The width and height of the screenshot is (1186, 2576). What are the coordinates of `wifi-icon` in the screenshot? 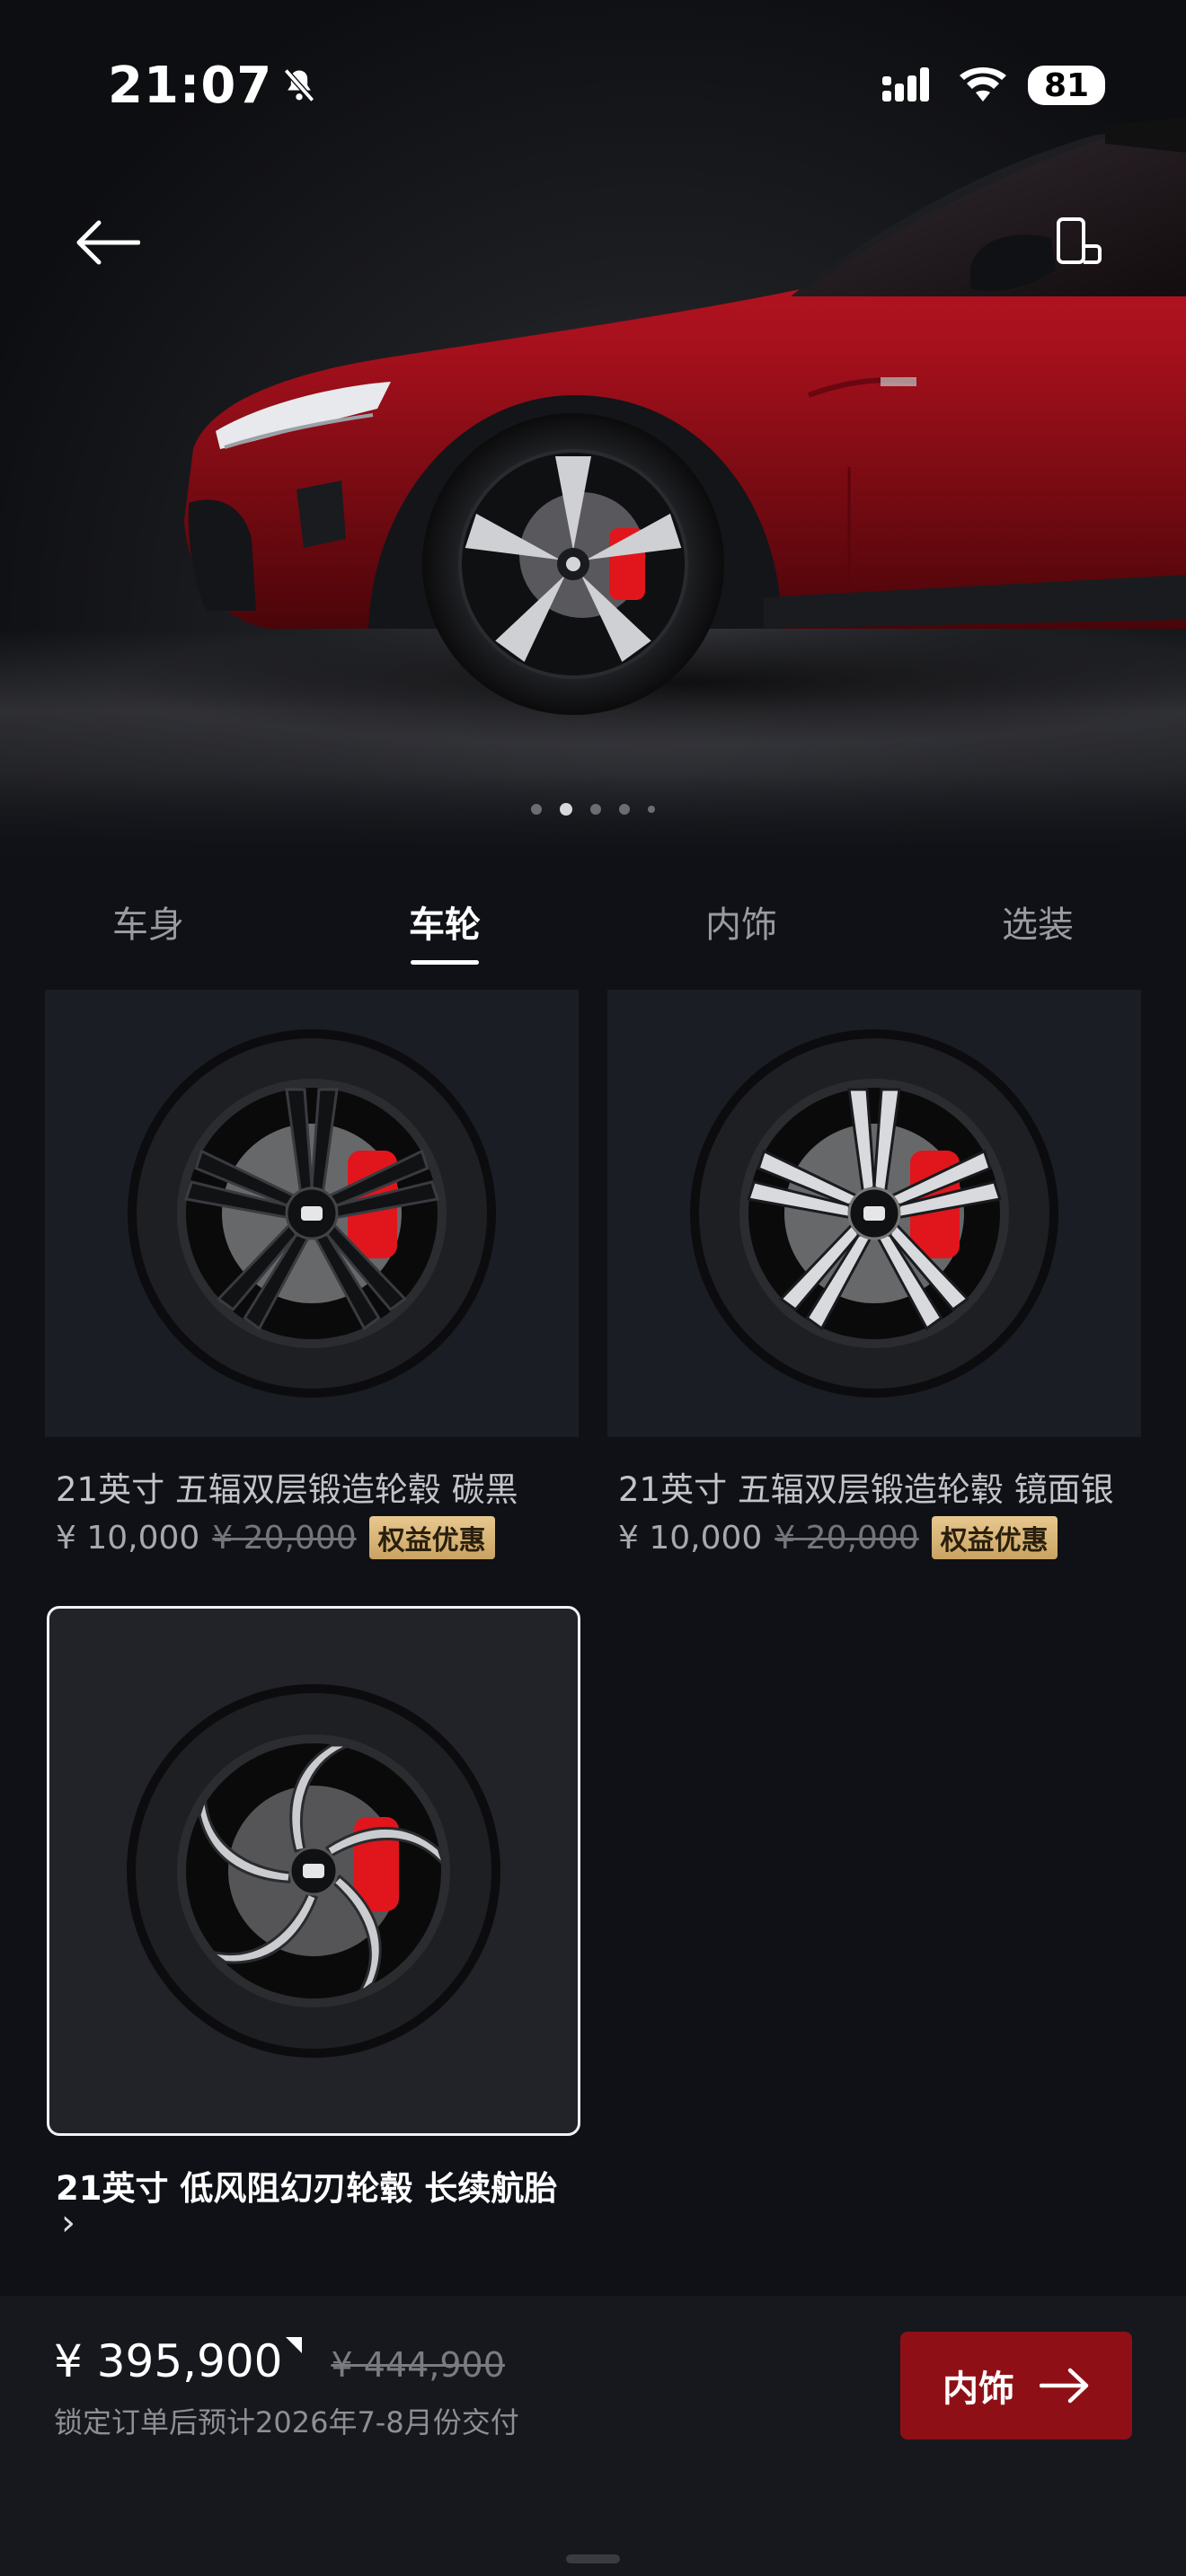 It's located at (983, 84).